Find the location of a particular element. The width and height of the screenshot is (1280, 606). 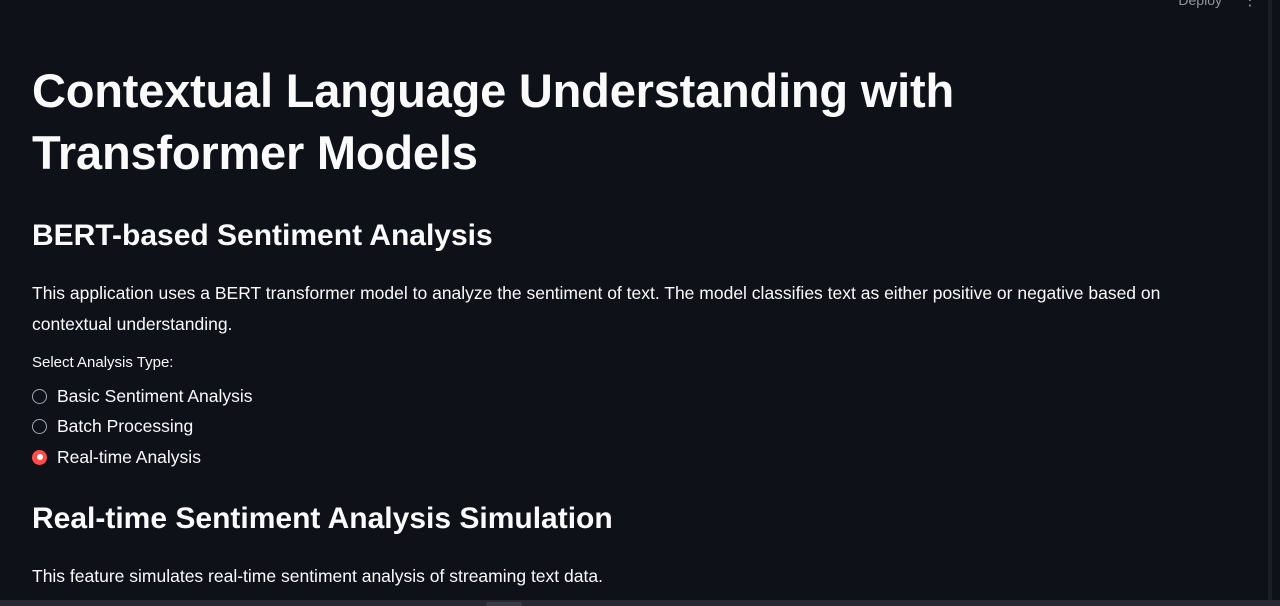

top-toolbar: Deploy ⋮ is located at coordinates (640, 6).